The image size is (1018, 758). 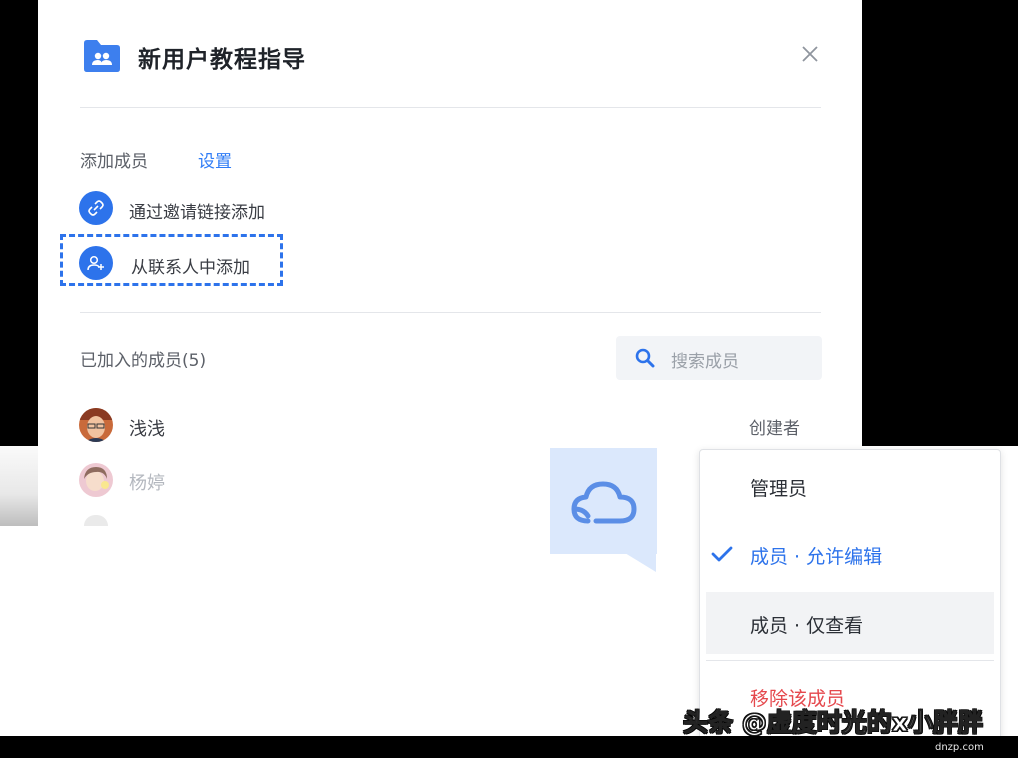 I want to click on menu-item-admin: 管理员, so click(x=850, y=486).